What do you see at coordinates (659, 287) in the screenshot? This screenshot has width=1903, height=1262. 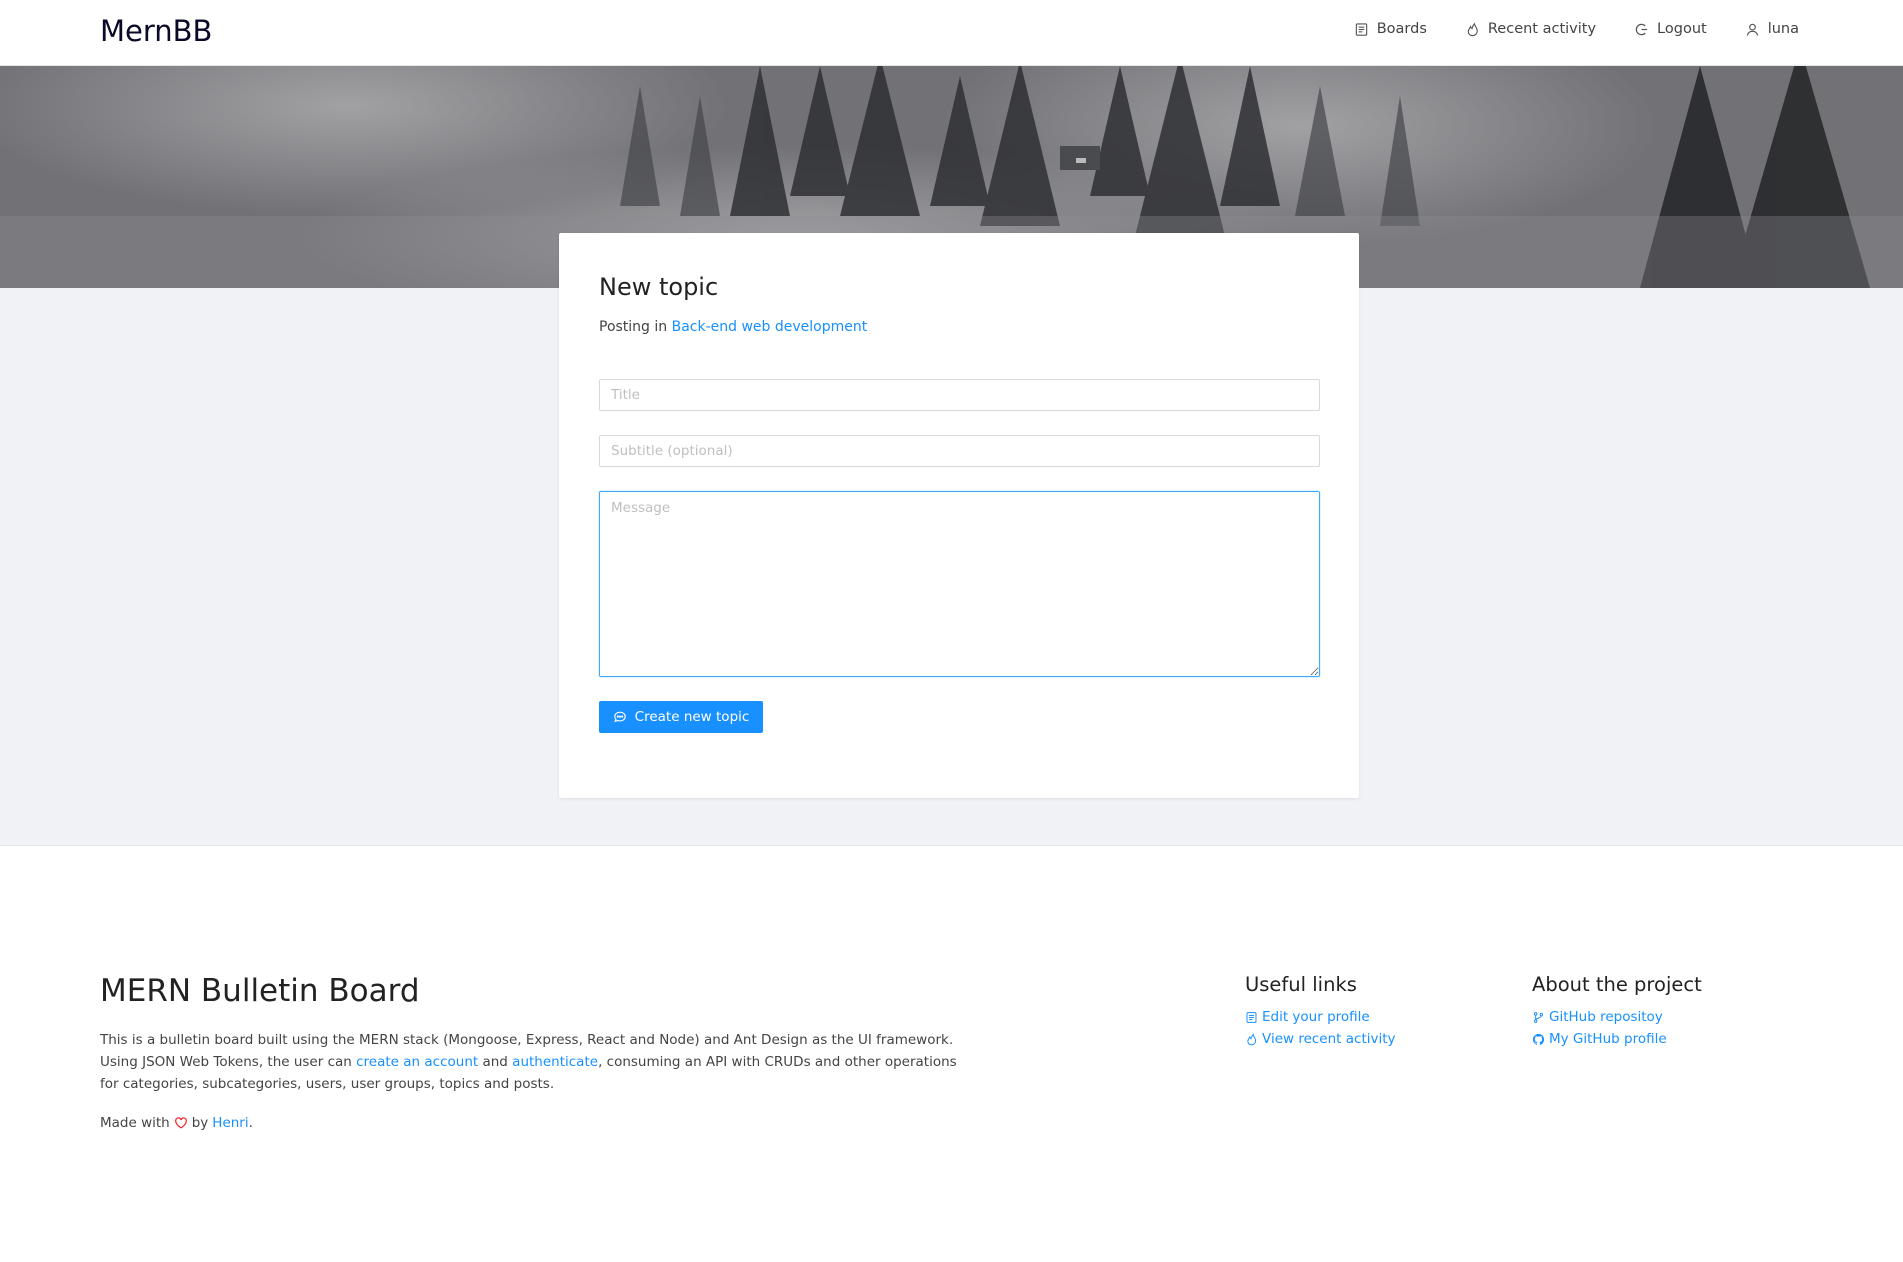 I see `page-title: New topic` at bounding box center [659, 287].